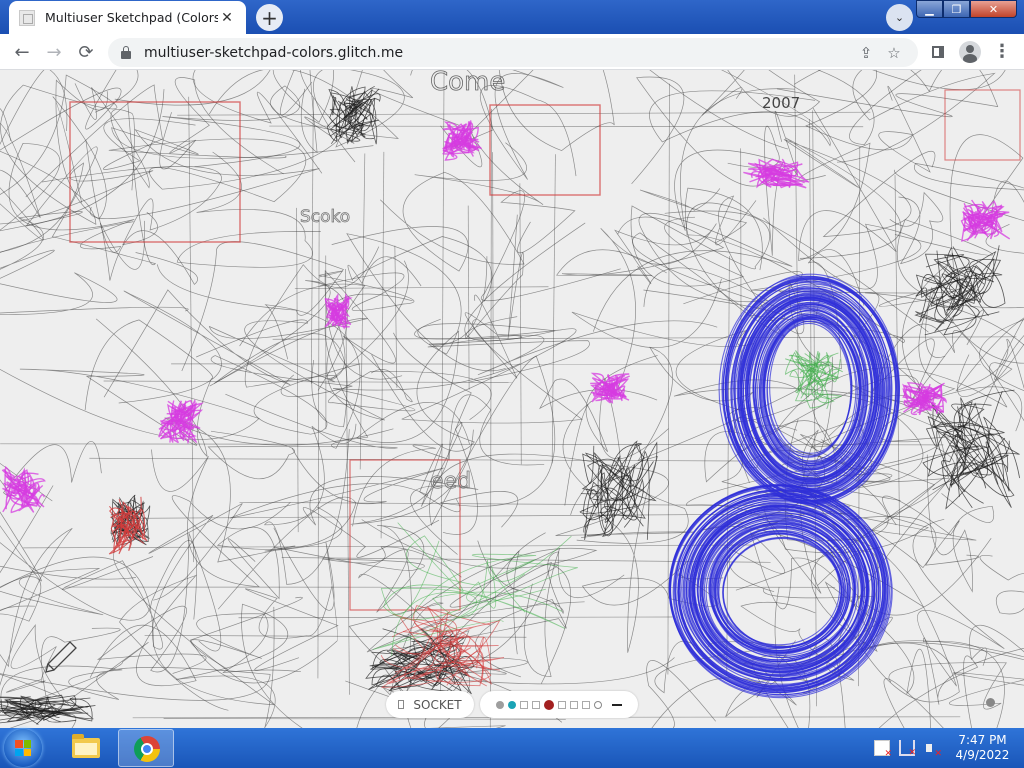 Image resolution: width=1024 pixels, height=768 pixels. What do you see at coordinates (938, 52) in the screenshot?
I see `side-panel-button` at bounding box center [938, 52].